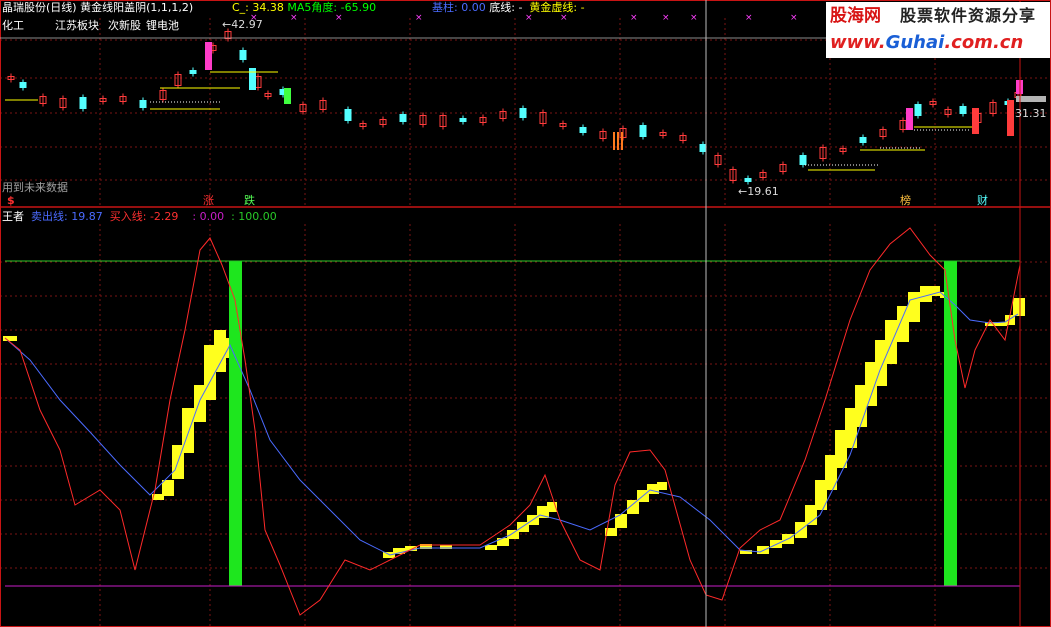  I want to click on c-value: 34.38, so click(268, 7).